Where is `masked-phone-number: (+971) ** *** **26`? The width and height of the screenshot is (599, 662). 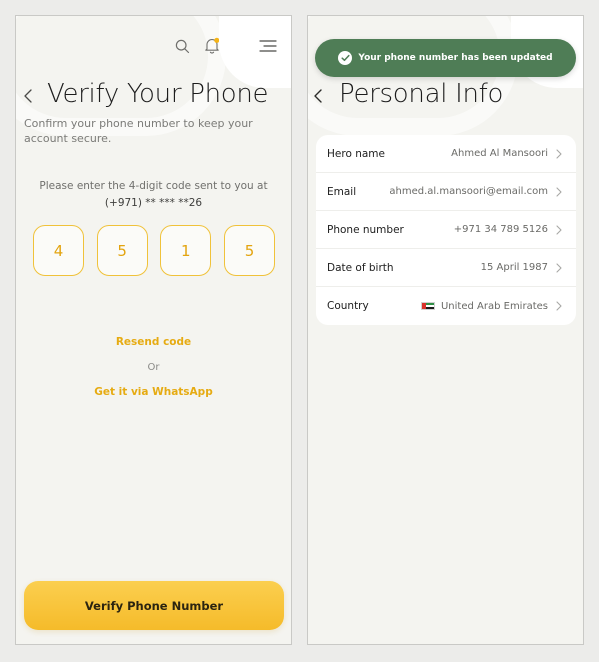 masked-phone-number: (+971) ** *** **26 is located at coordinates (153, 203).